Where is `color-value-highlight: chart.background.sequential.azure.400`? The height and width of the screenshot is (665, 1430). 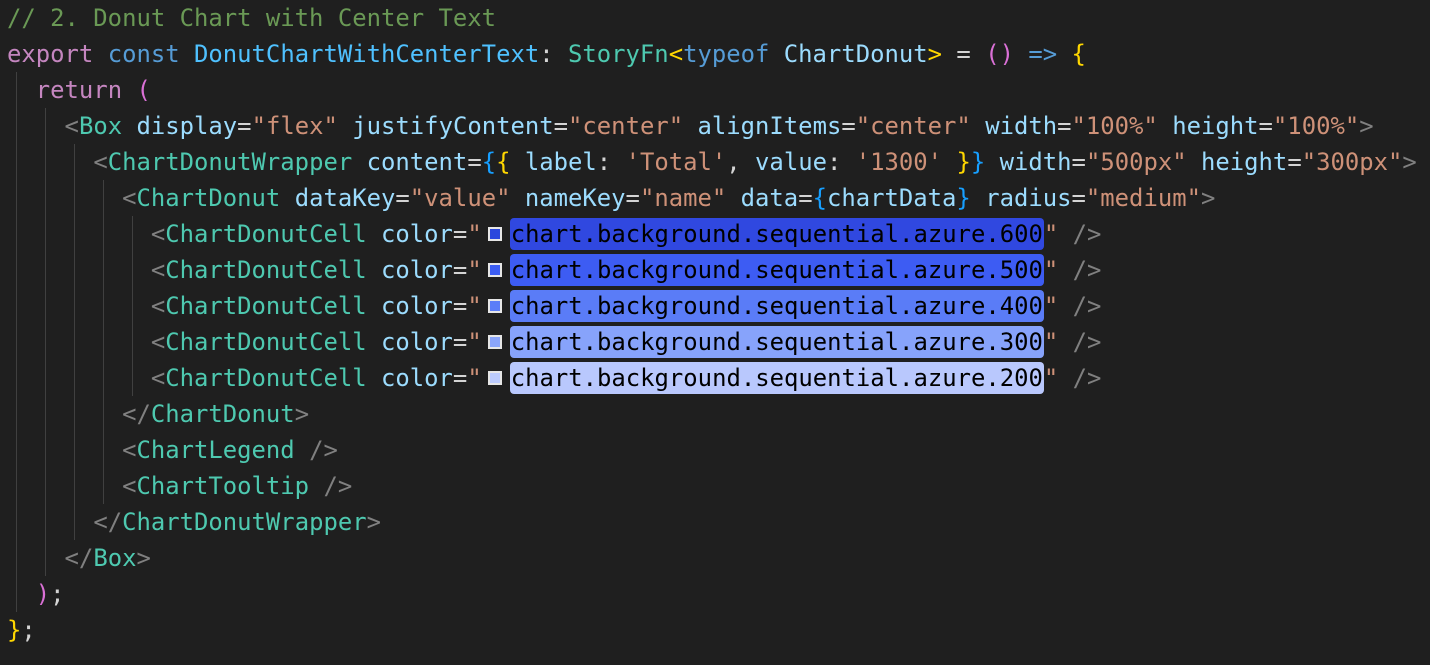
color-value-highlight: chart.background.sequential.azure.400 is located at coordinates (776, 306).